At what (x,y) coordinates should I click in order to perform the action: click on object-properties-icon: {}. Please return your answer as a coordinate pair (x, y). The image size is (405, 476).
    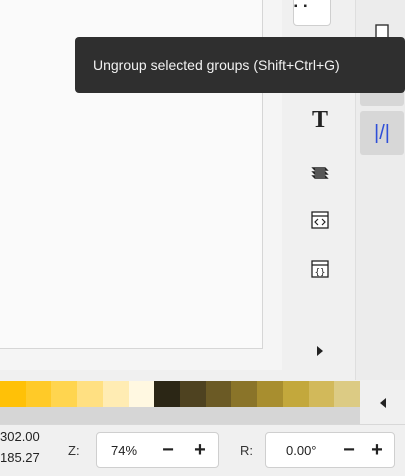
    Looking at the image, I should click on (320, 269).